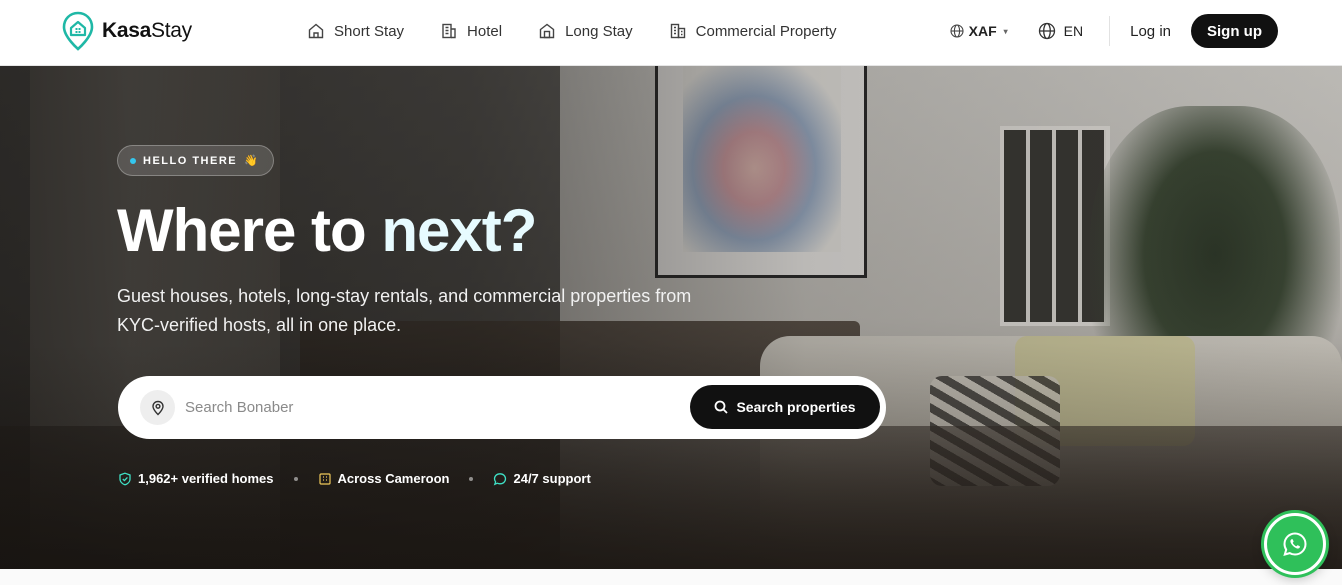  What do you see at coordinates (552, 478) in the screenshot?
I see `stat-label: 24/7 support` at bounding box center [552, 478].